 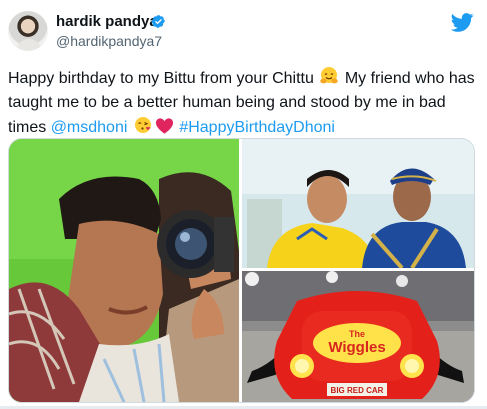 What do you see at coordinates (164, 126) in the screenshot?
I see `red-heart-emoji` at bounding box center [164, 126].